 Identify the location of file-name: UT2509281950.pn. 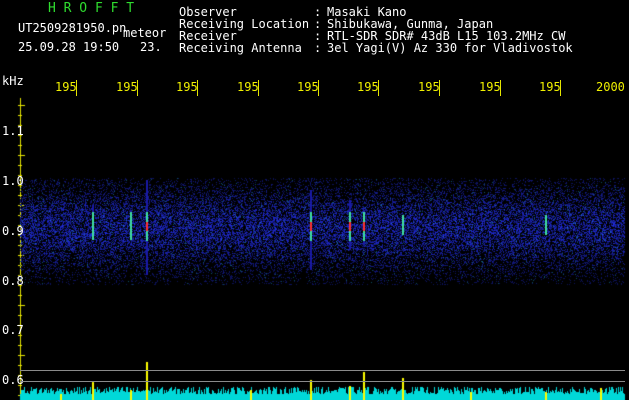
(72, 28).